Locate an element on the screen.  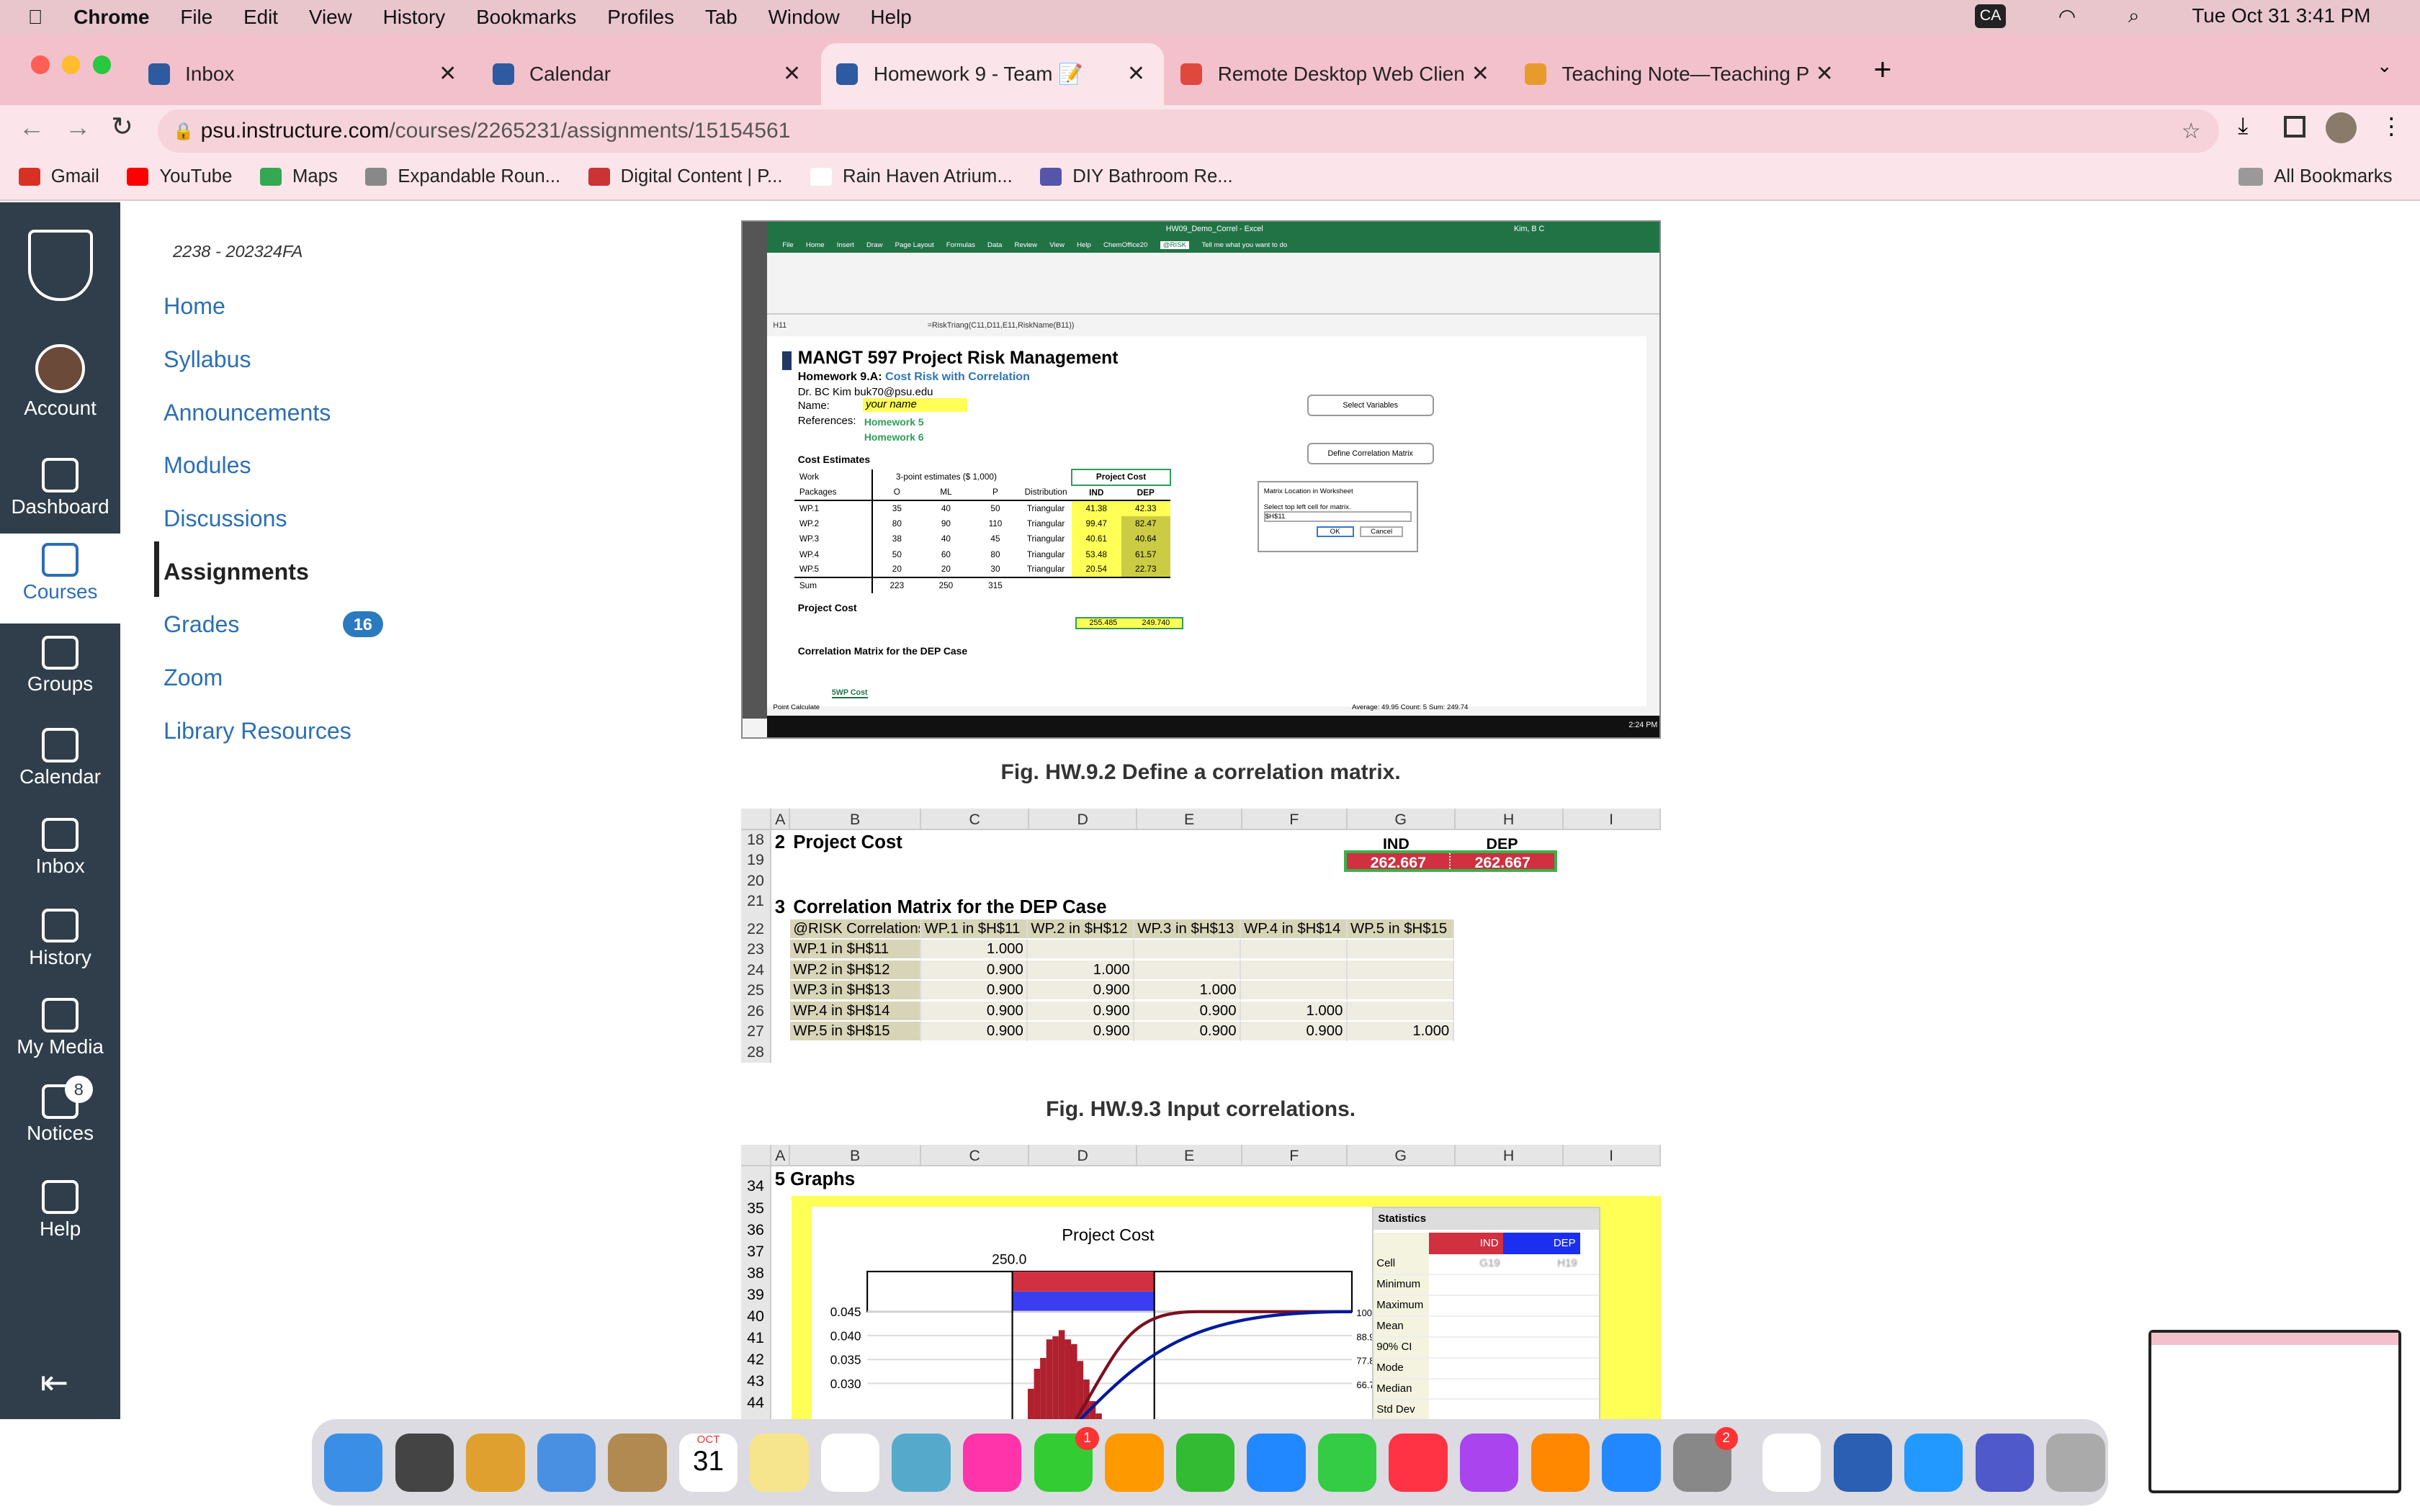
global-nav-dashboard: Dashboard is located at coordinates (60, 494).